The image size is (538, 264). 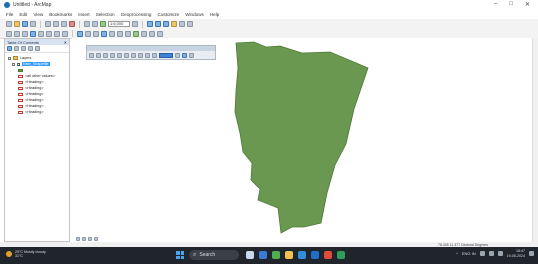 I want to click on measure-icon, so click(x=128, y=33).